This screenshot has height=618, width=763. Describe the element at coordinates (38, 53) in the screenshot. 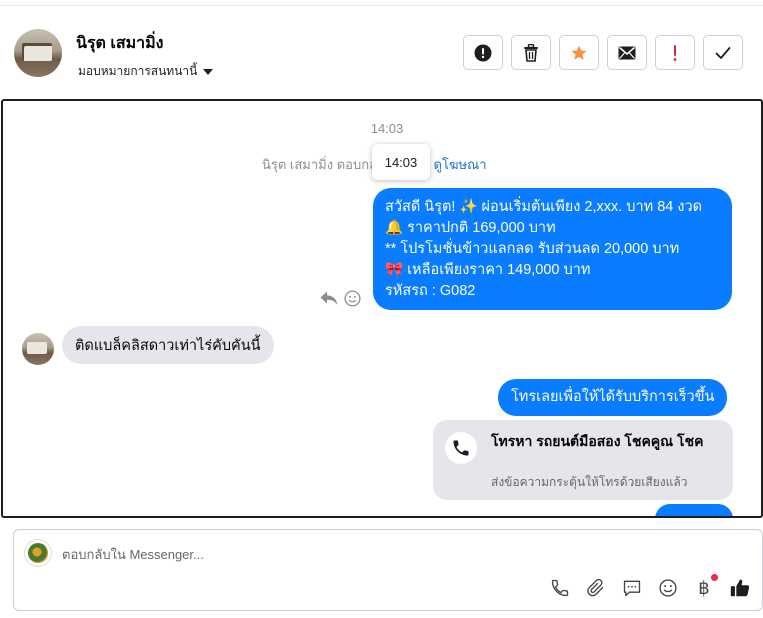

I see `contact-avatar` at that location.